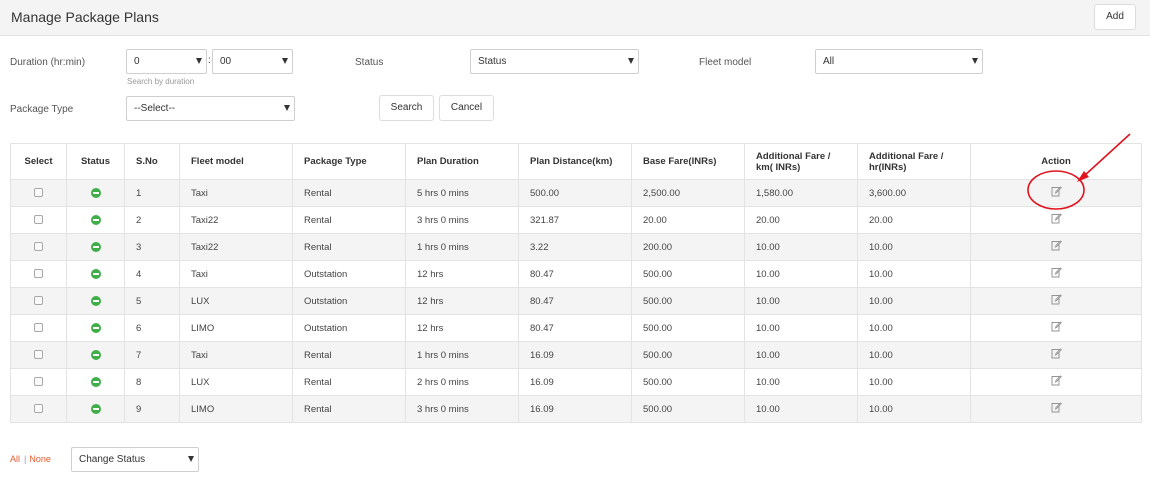 Image resolution: width=1150 pixels, height=483 pixels. What do you see at coordinates (161, 81) in the screenshot?
I see `duration-hint: Search by duration` at bounding box center [161, 81].